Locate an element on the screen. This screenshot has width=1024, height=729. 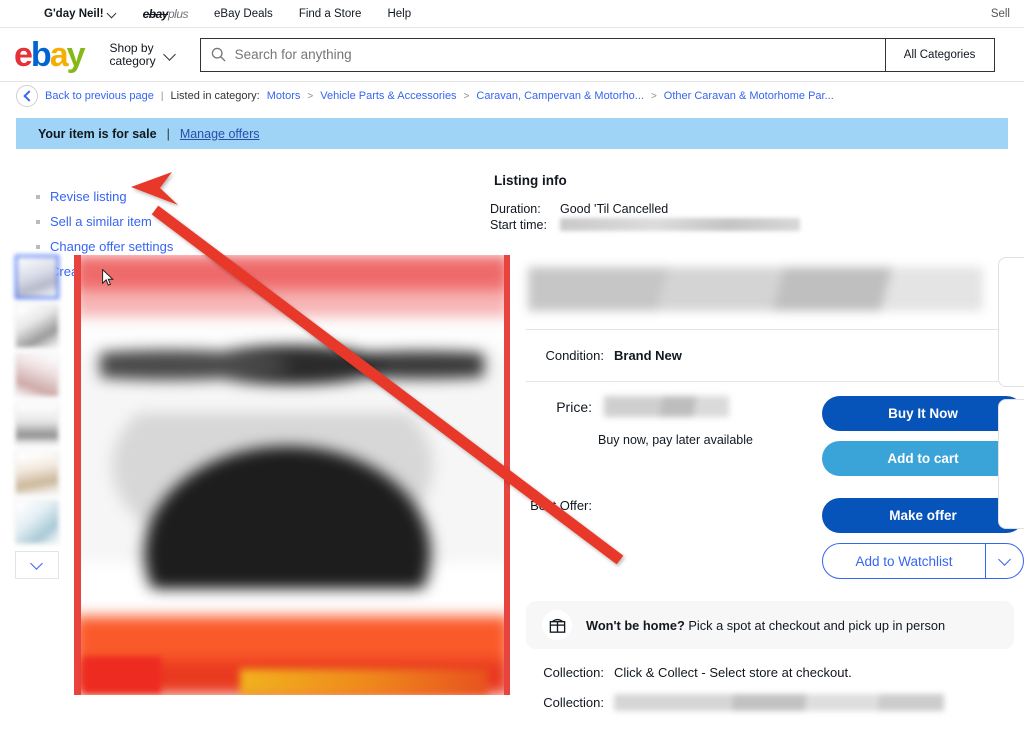
shop-by-category-label: Shop by category is located at coordinates (132, 54).